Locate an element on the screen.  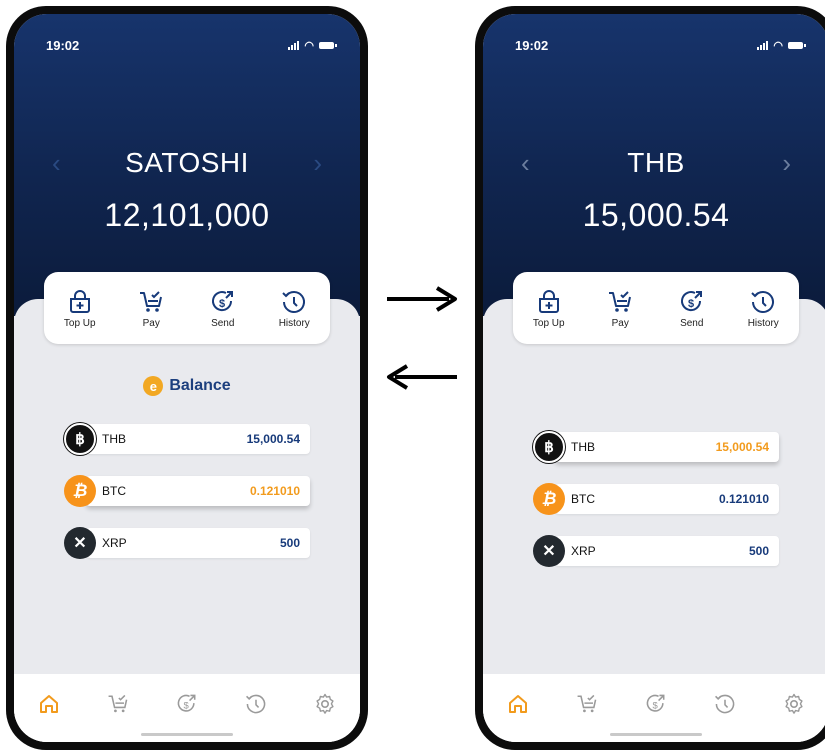
arrow-right-icon is located at coordinates (422, 299).